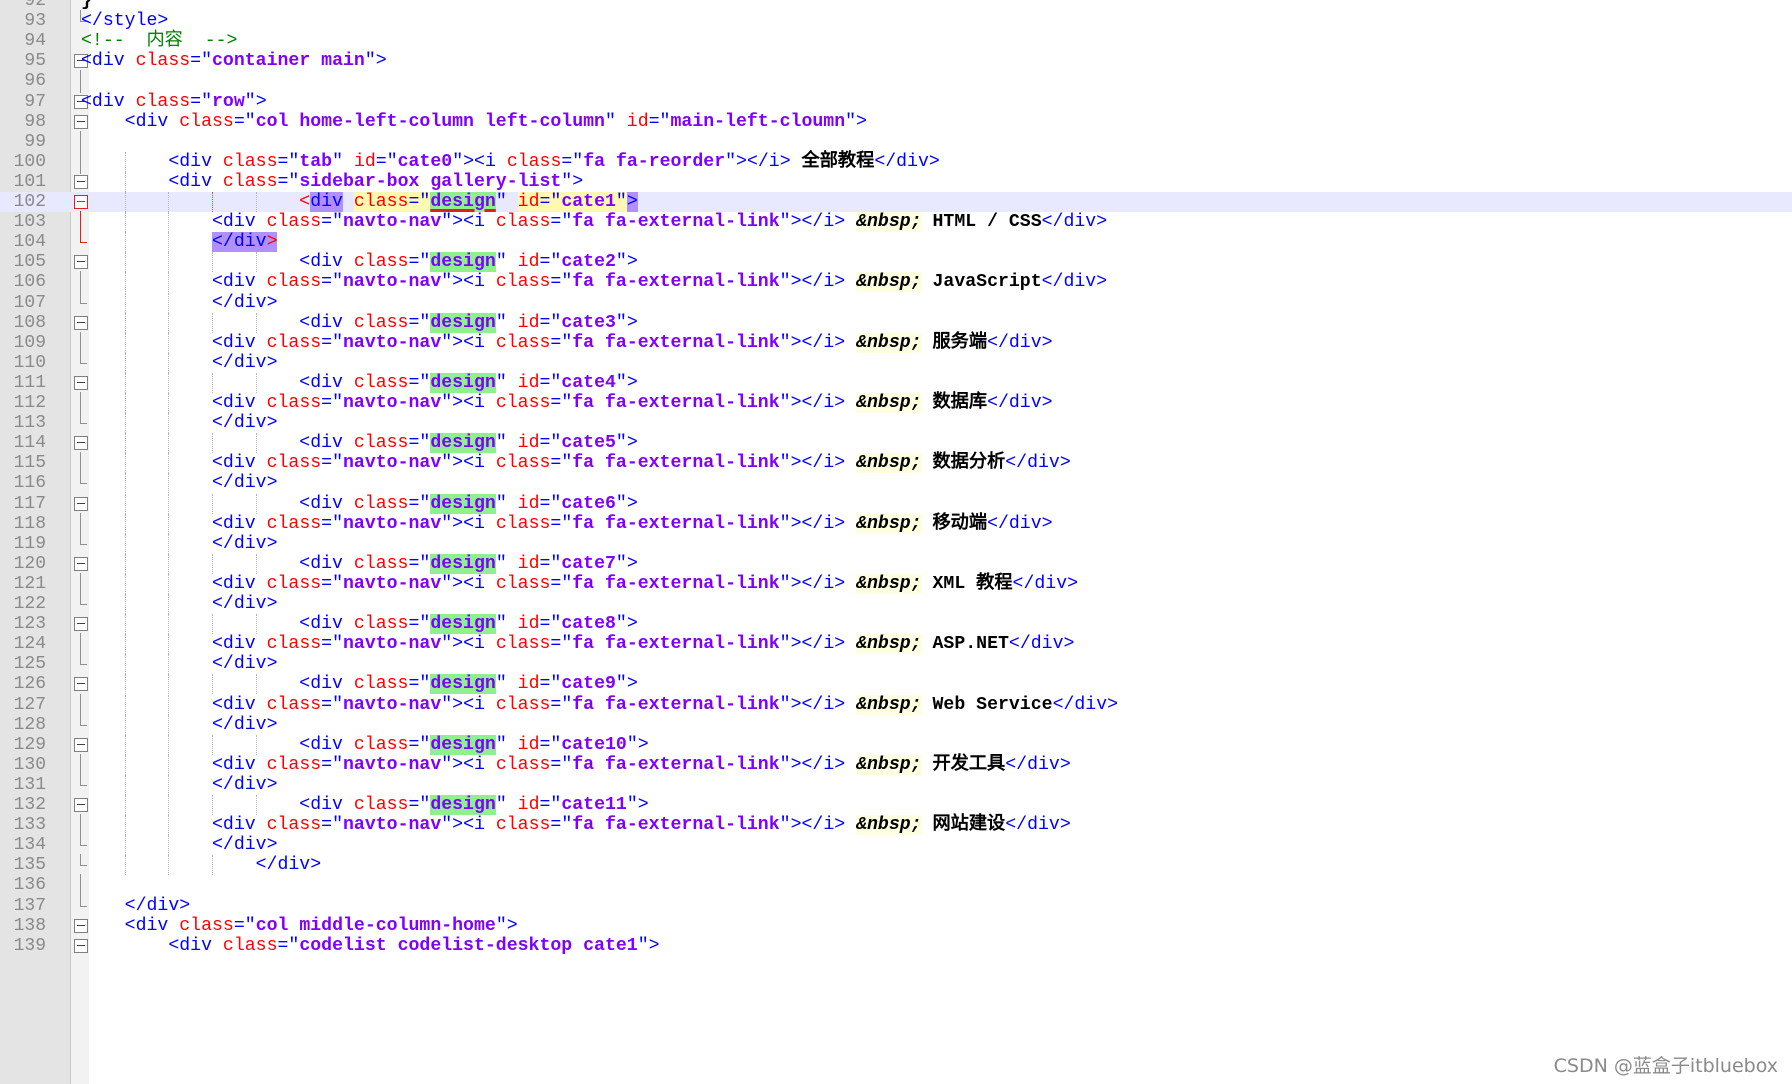 The image size is (1792, 1084). I want to click on code-line-102: 102 <div class="design" id="cate1">, so click(896, 202).